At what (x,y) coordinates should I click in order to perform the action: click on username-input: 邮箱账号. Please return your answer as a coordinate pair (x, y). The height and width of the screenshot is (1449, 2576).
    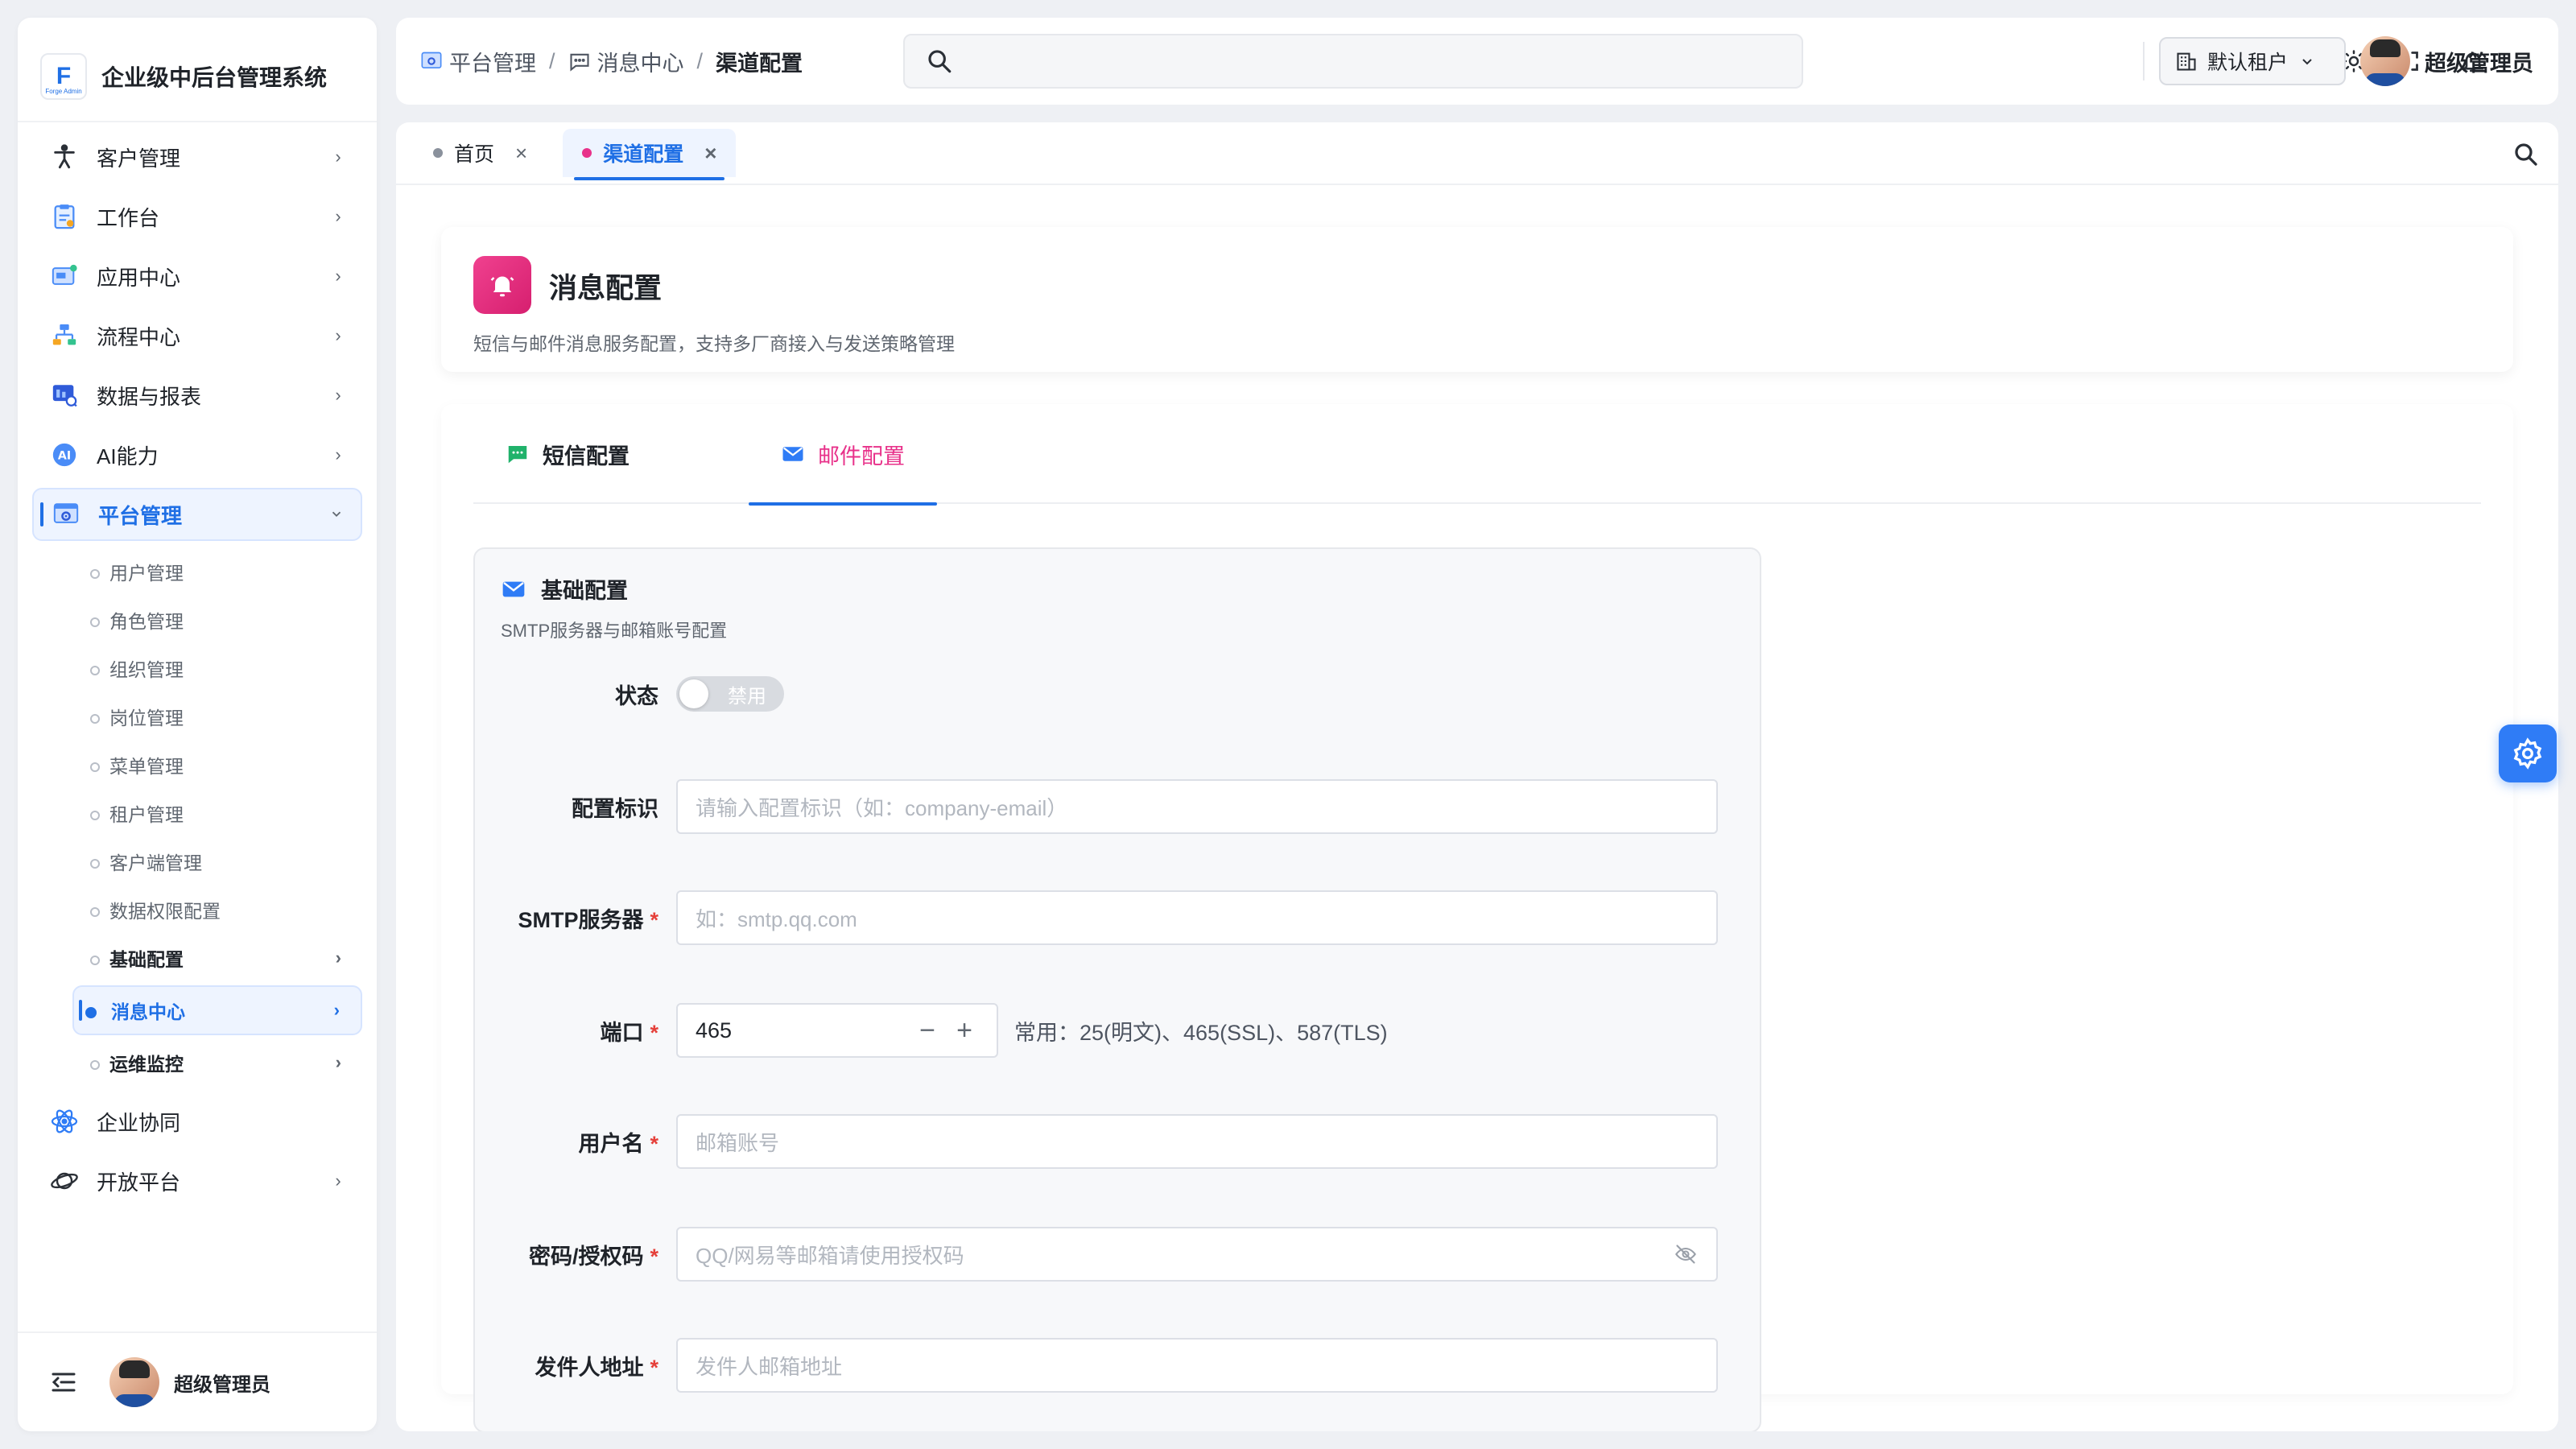
    Looking at the image, I should click on (1197, 1141).